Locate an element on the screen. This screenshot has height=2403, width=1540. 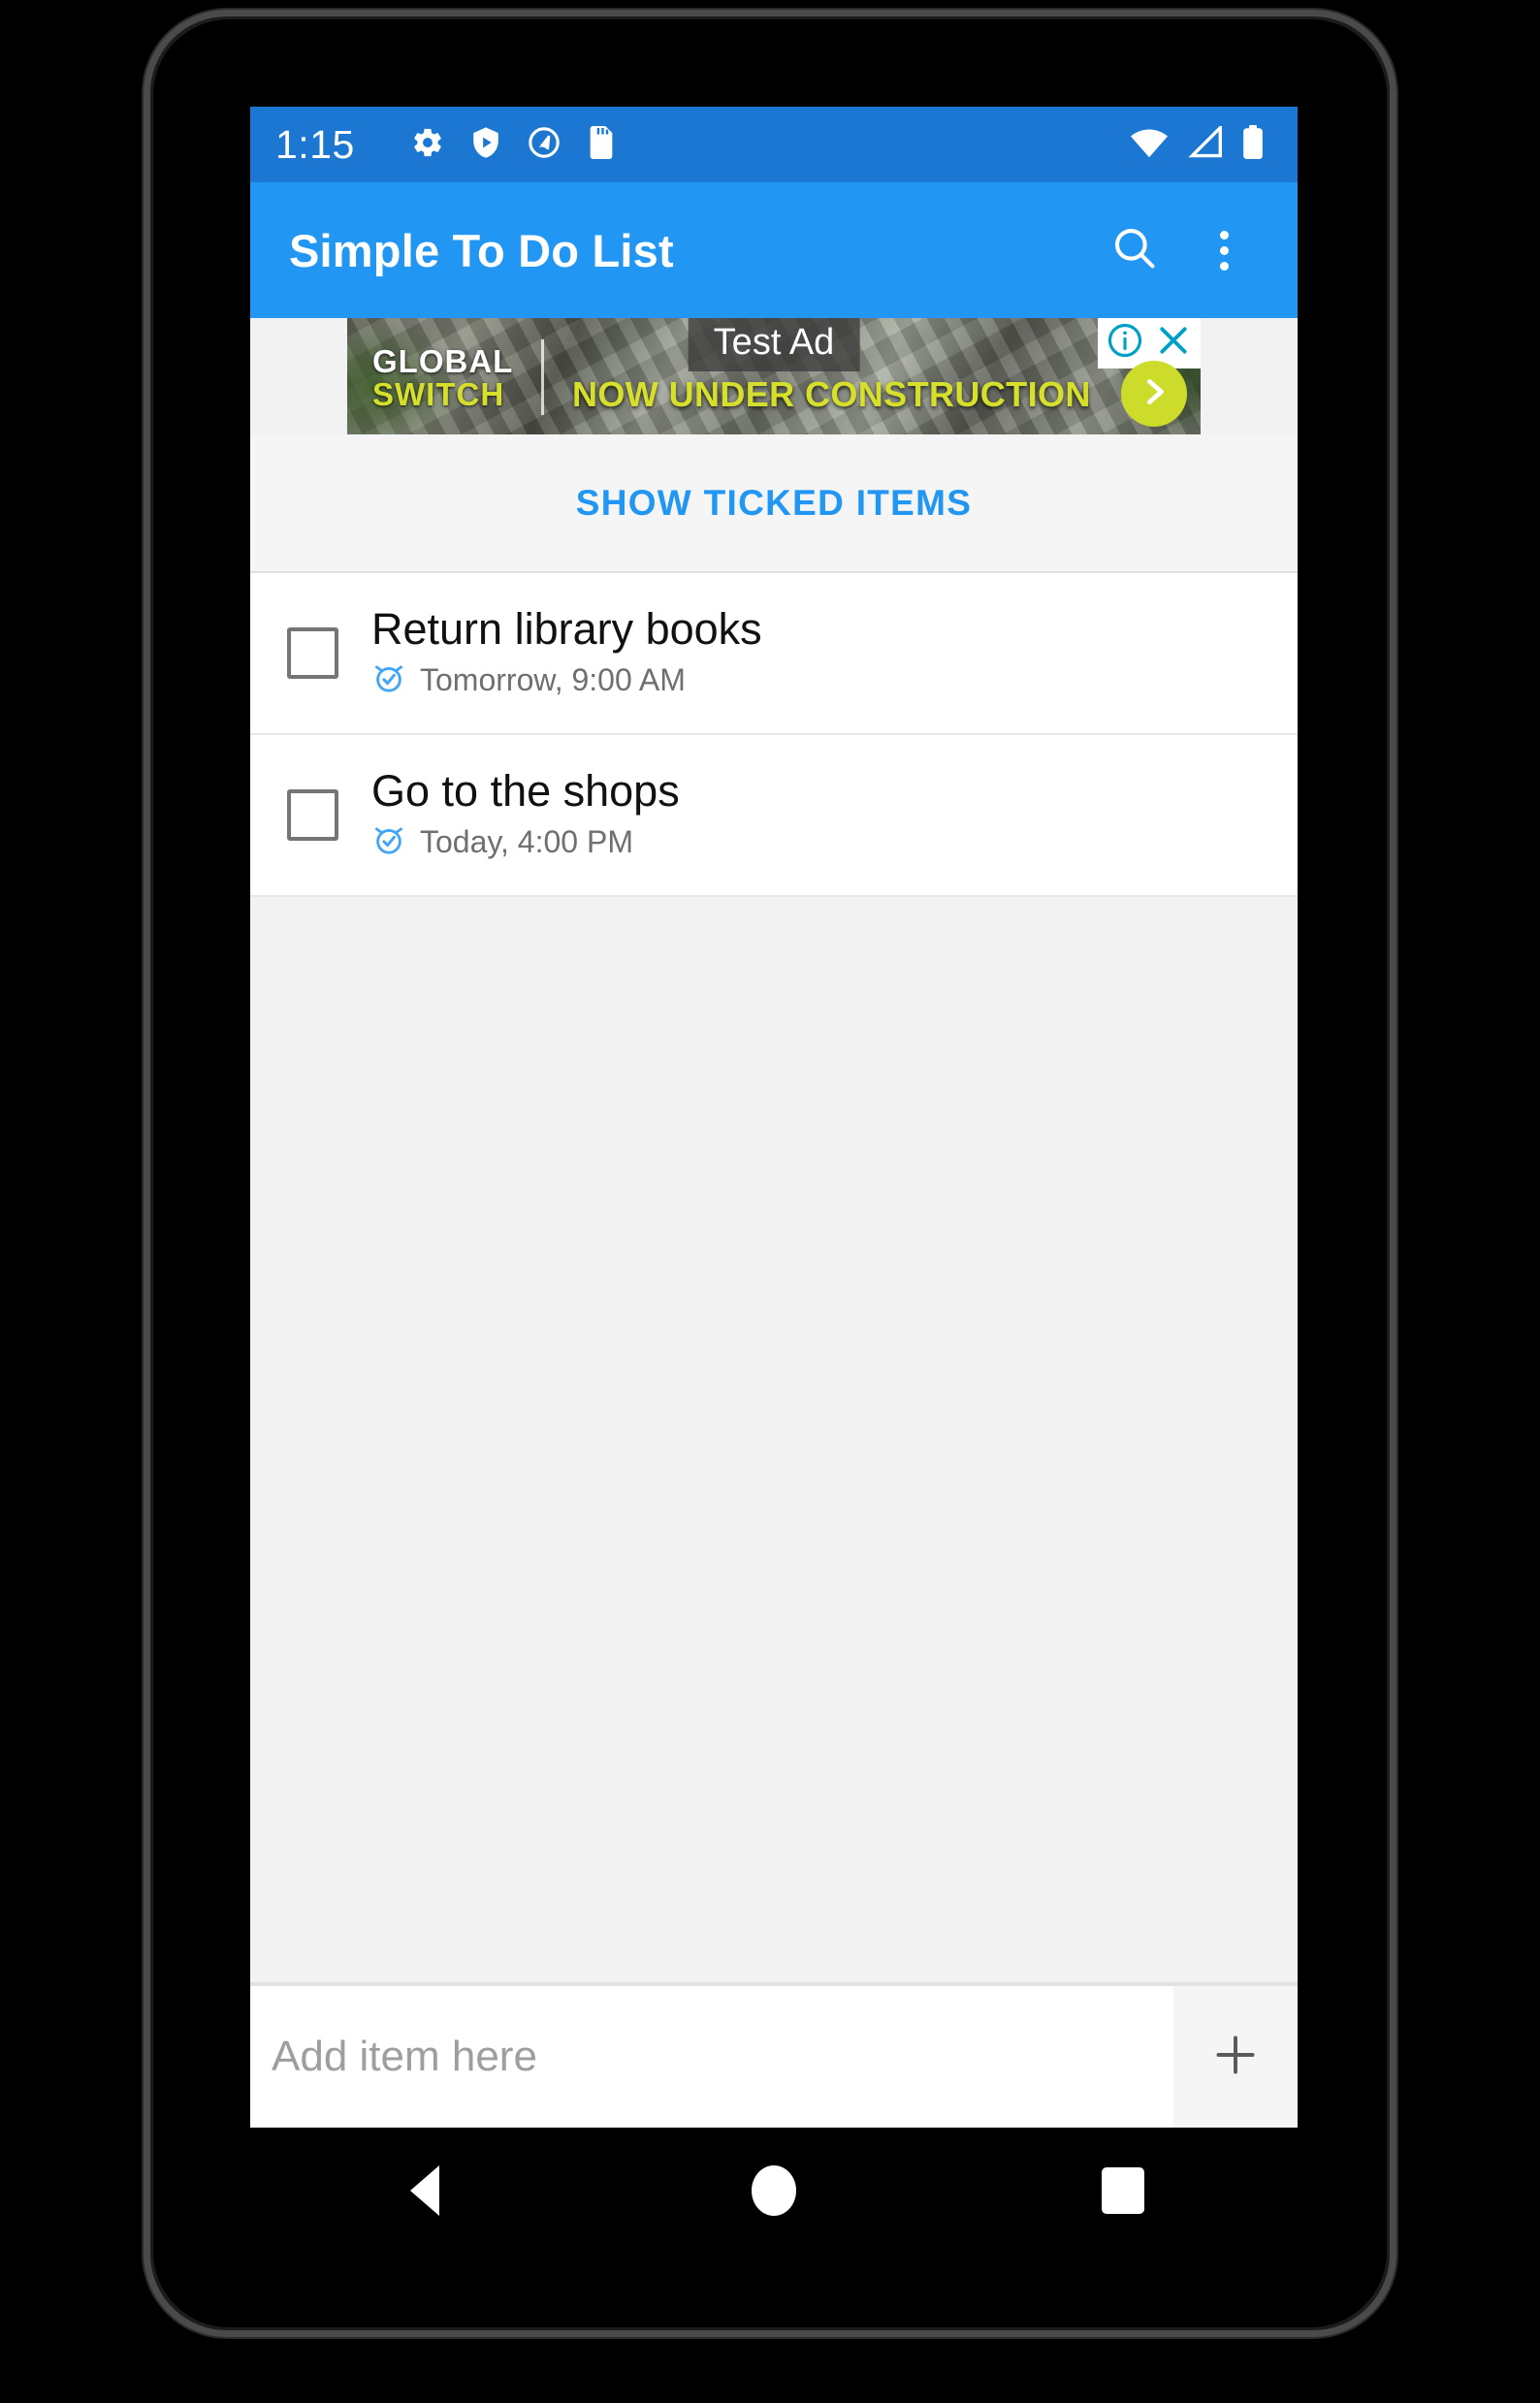
home-circle-icon is located at coordinates (774, 2190).